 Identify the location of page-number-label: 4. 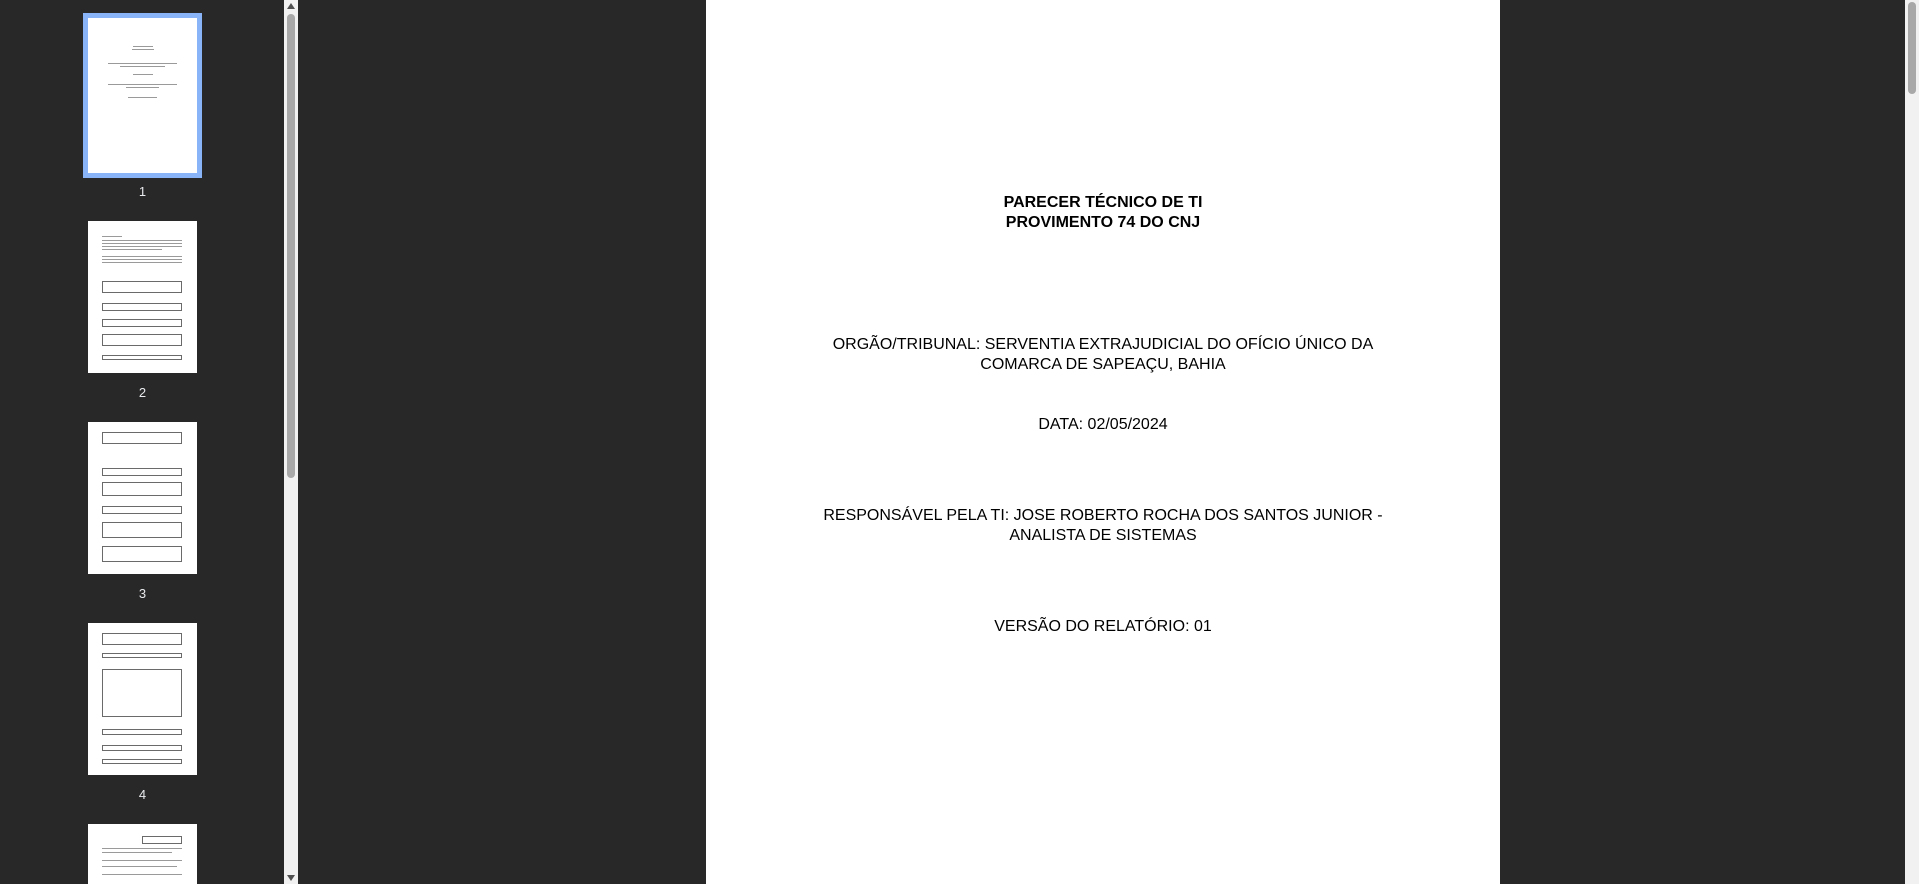
(142, 794).